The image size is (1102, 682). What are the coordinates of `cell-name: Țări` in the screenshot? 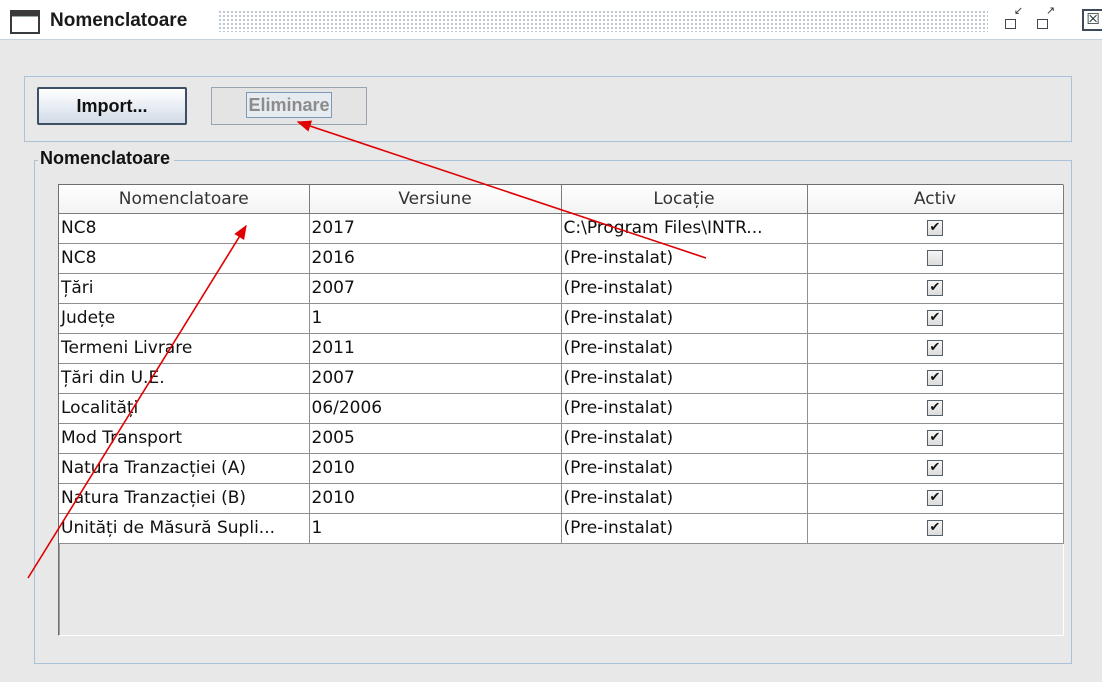 It's located at (184, 288).